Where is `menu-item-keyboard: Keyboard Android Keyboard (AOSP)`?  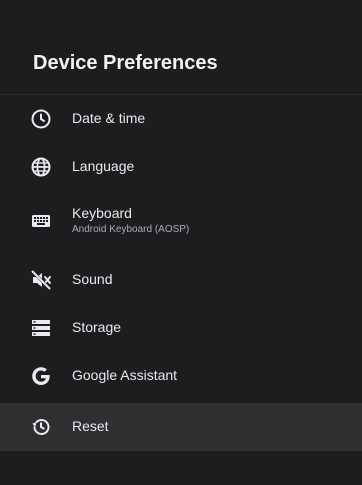
menu-item-keyboard: Keyboard Android Keyboard (AOSP) is located at coordinates (181, 221).